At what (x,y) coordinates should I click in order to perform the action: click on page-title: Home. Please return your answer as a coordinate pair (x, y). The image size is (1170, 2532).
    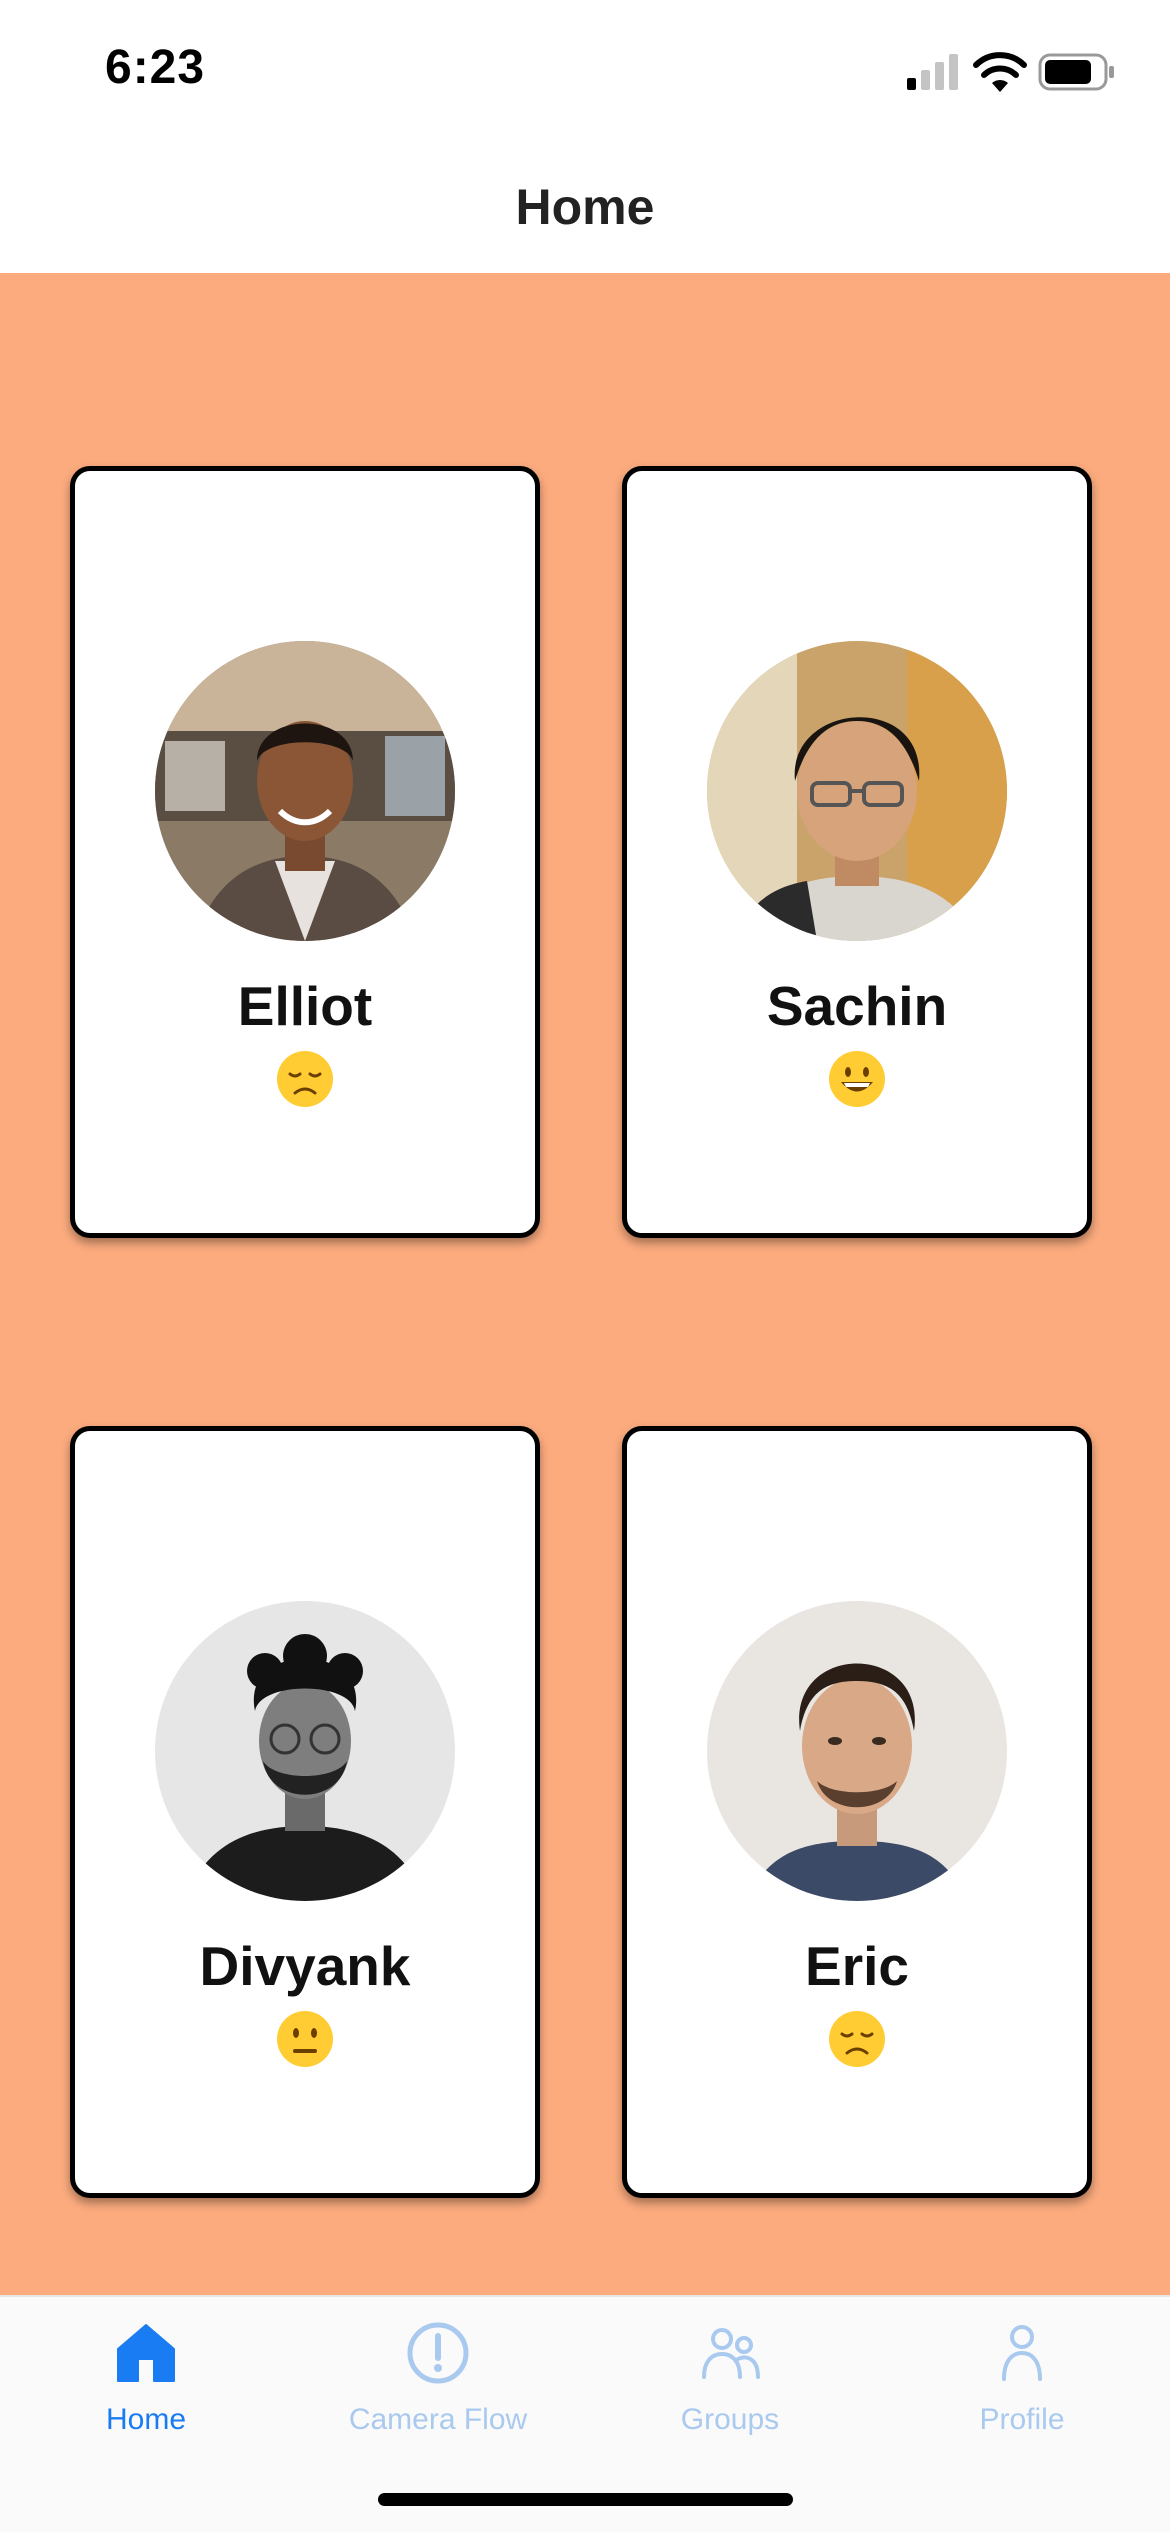
    Looking at the image, I should click on (585, 207).